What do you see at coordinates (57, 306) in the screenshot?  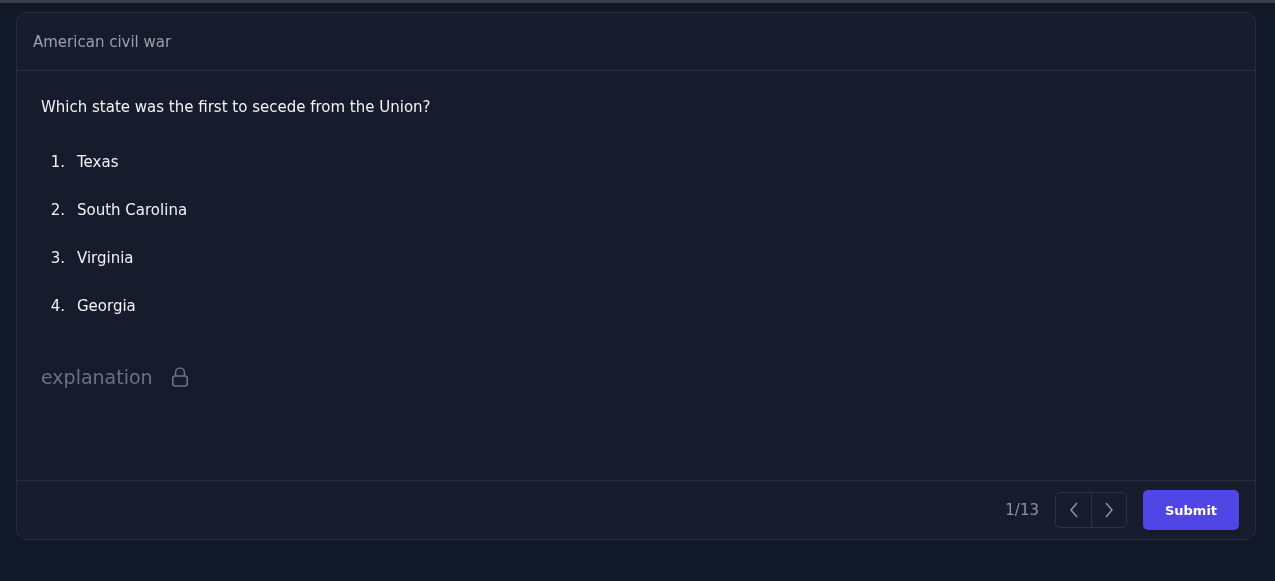 I see `option-number: 4.` at bounding box center [57, 306].